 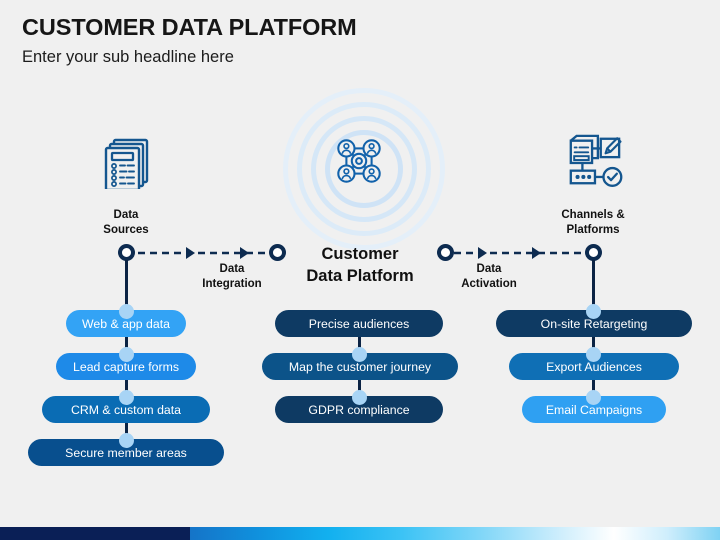 What do you see at coordinates (518, 253) in the screenshot?
I see `data-activation-arrow` at bounding box center [518, 253].